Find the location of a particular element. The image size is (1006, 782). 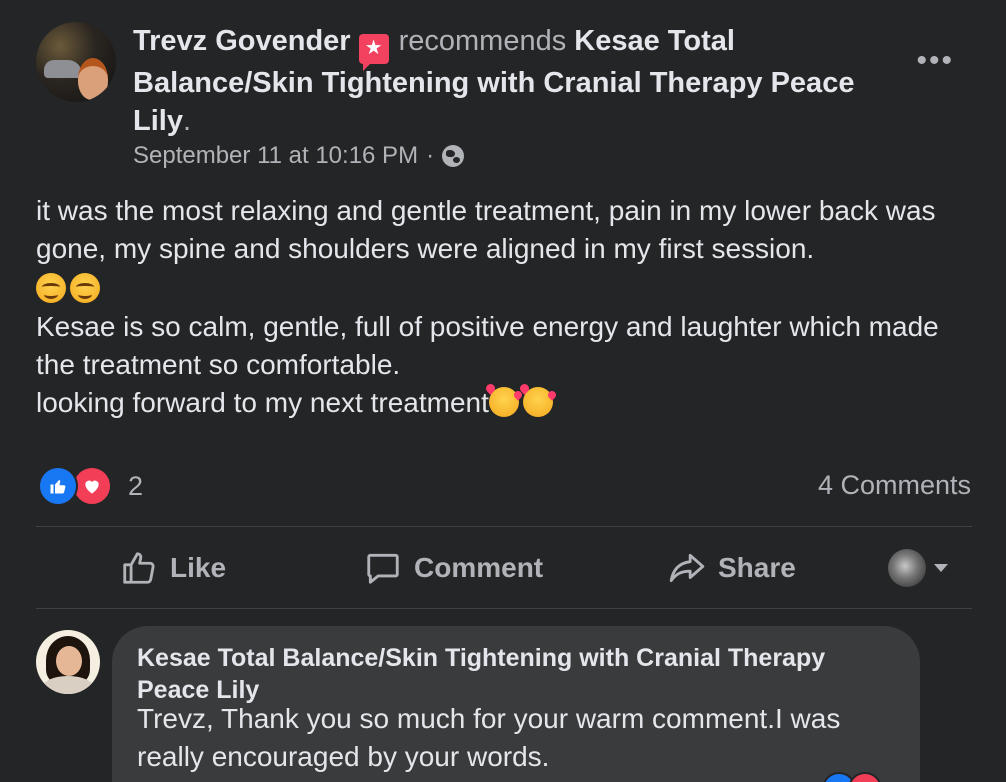

post-body-emoji-line is located at coordinates (506, 288).